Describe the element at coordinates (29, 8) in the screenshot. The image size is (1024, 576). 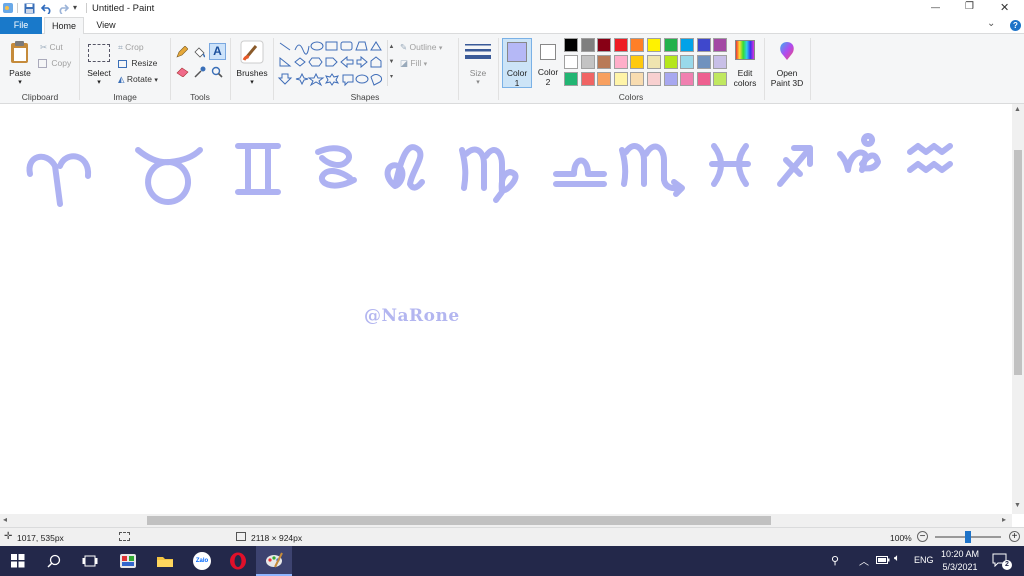
I see `save-icon` at that location.